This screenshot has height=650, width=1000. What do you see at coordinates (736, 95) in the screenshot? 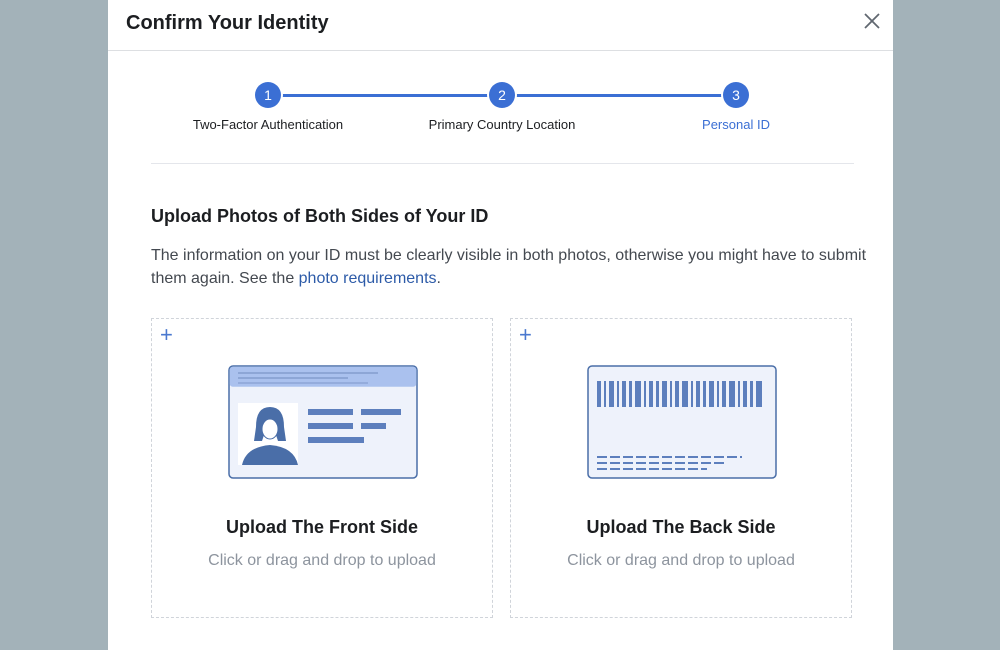
I see `step-3-circle: 3` at bounding box center [736, 95].